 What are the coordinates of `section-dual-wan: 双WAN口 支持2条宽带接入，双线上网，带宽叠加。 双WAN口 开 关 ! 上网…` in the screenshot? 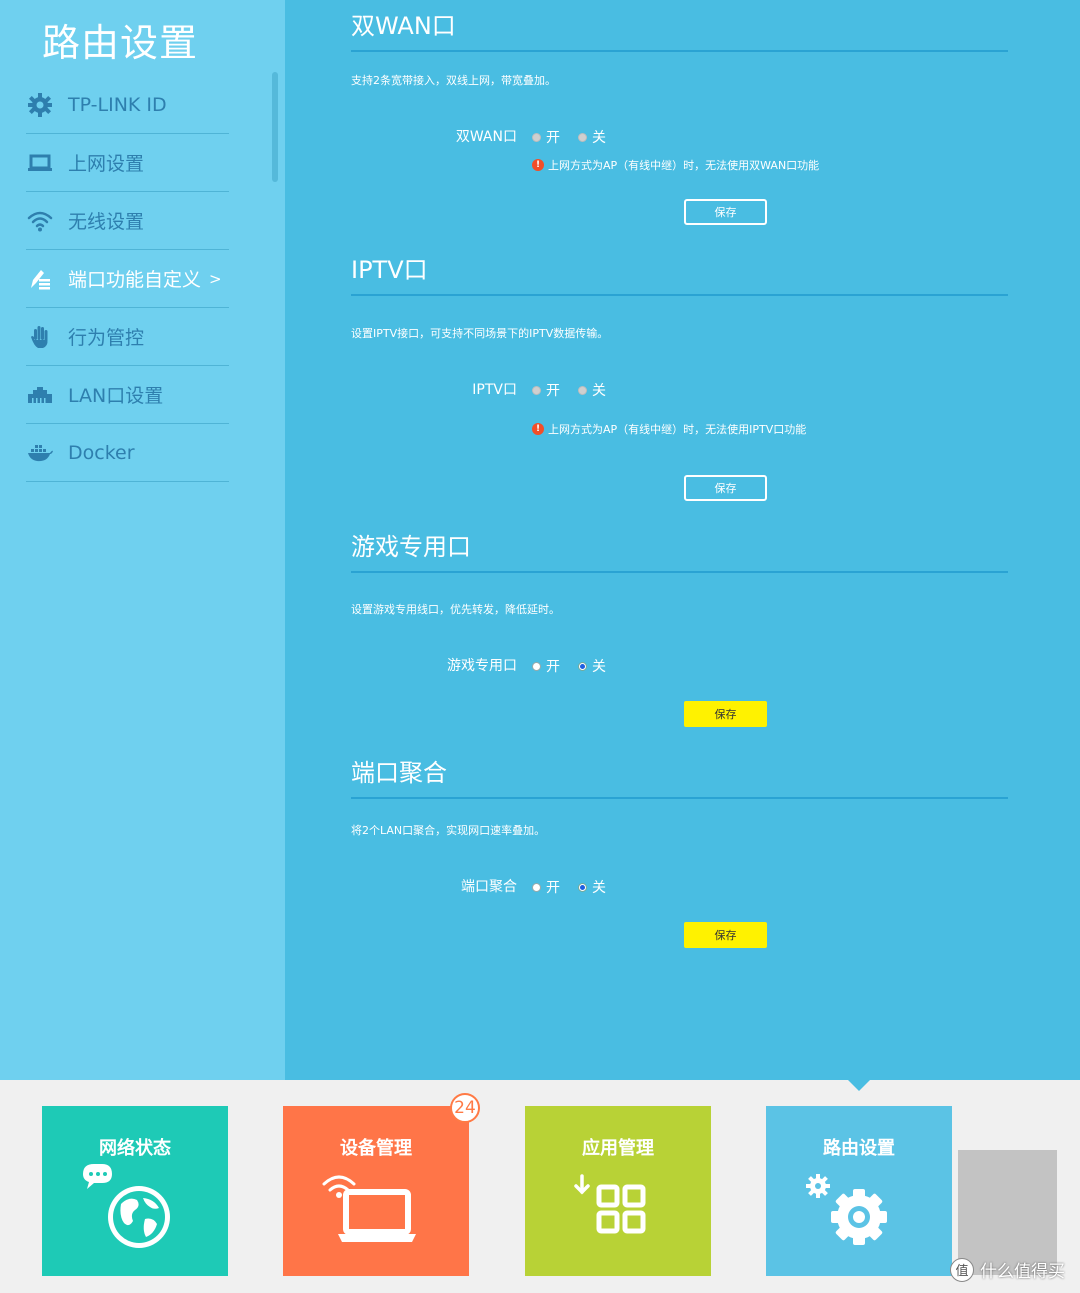 It's located at (679, 123).